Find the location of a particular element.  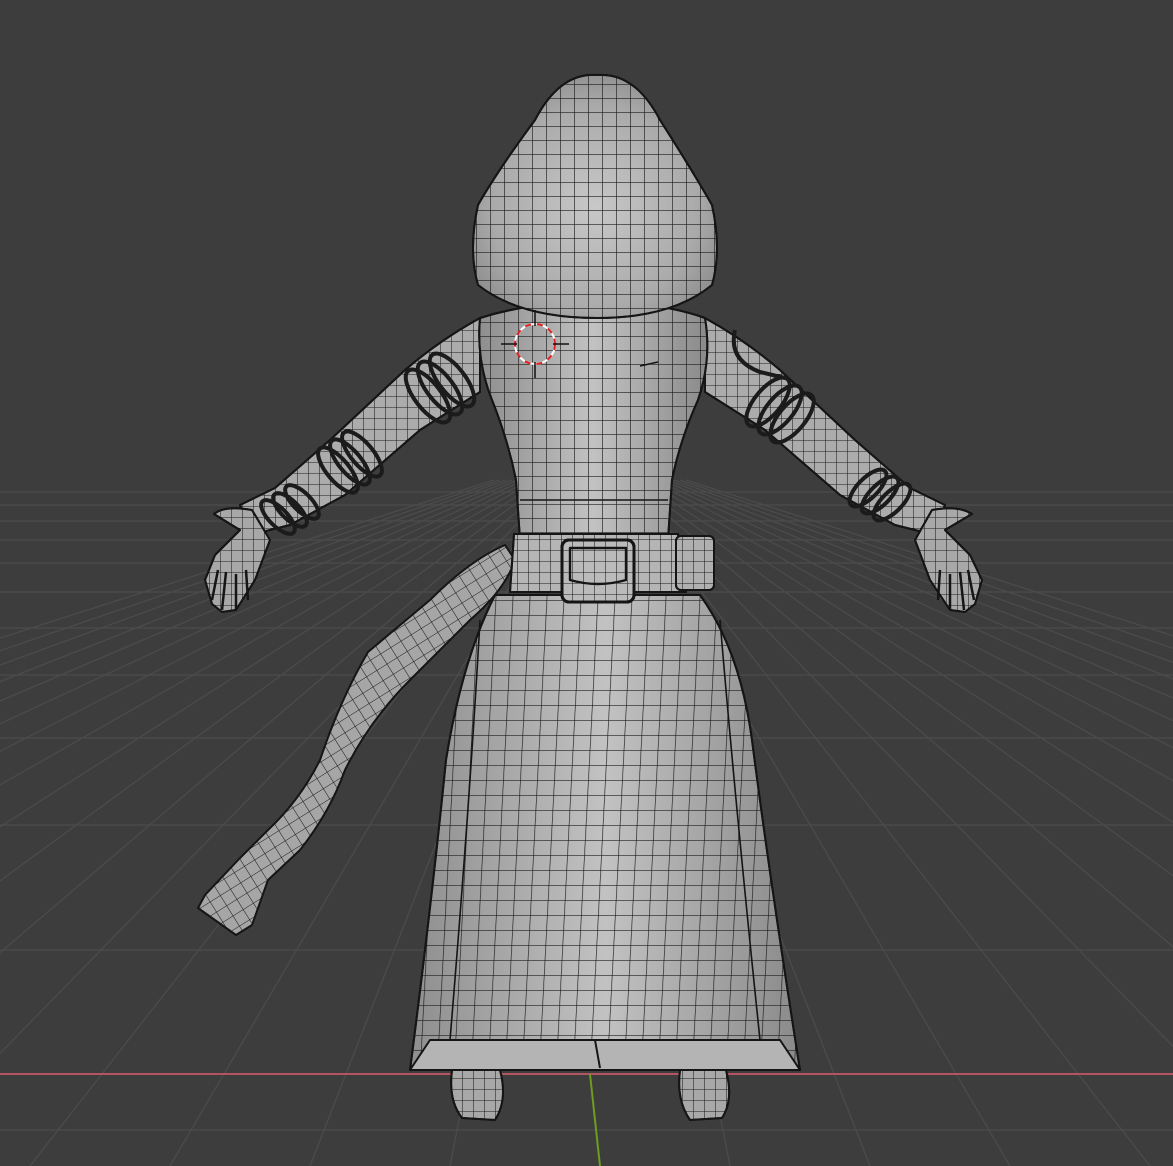

left-arm is located at coordinates (825, 426).